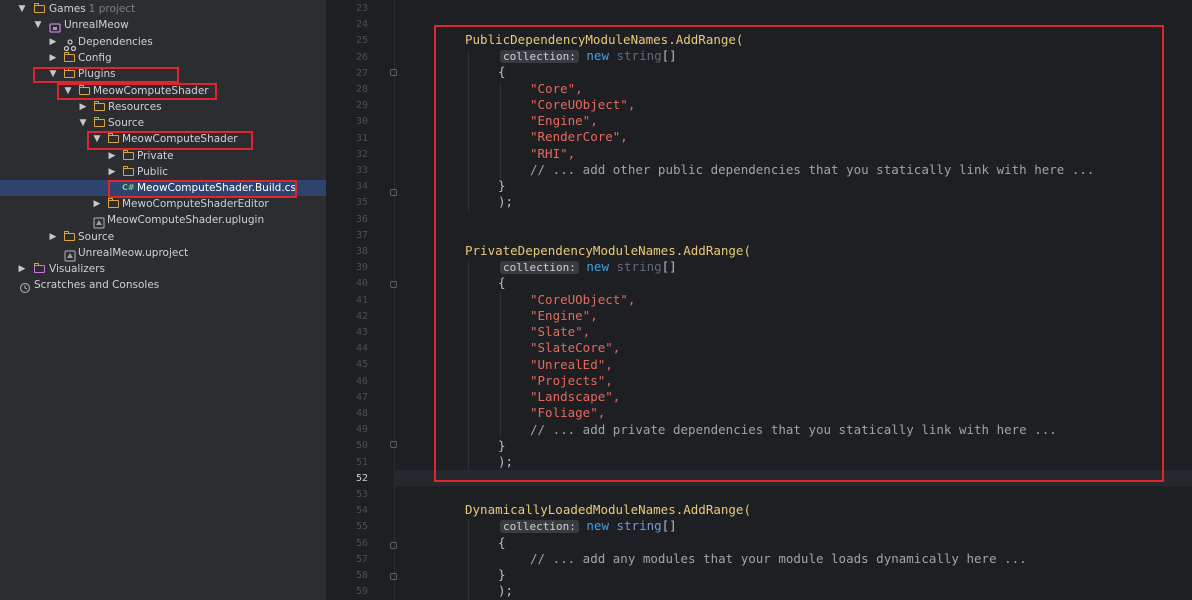 This screenshot has width=1192, height=600. I want to click on tree-item-label: Scratches and Consoles, so click(97, 285).